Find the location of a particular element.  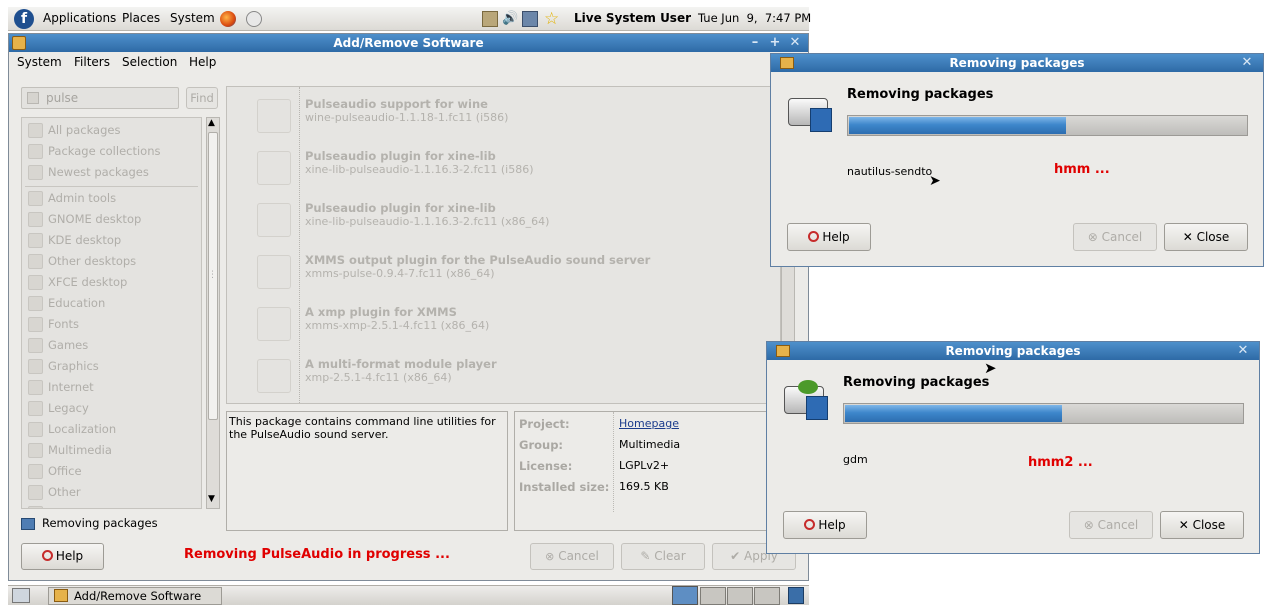

applications-menu: Applications is located at coordinates (79, 18).